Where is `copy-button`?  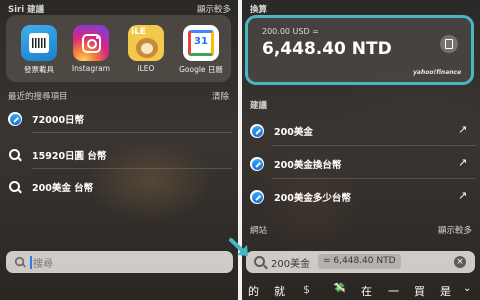
copy-button is located at coordinates (449, 44).